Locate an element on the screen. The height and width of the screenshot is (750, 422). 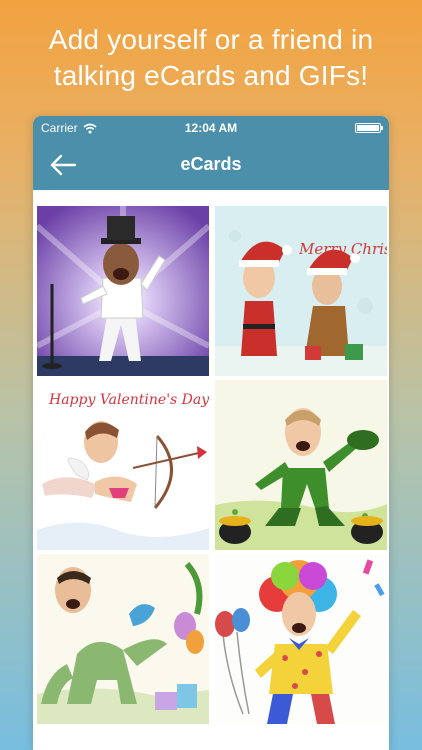
ecard-dinosaur-party is located at coordinates (123, 639).